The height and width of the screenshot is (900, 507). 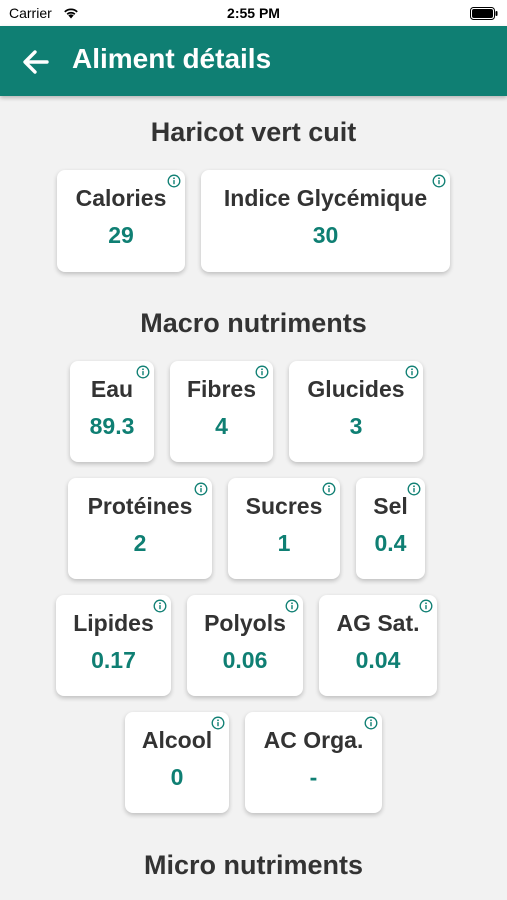 I want to click on nutrient-card-eau: Eau 89.3, so click(x=112, y=411).